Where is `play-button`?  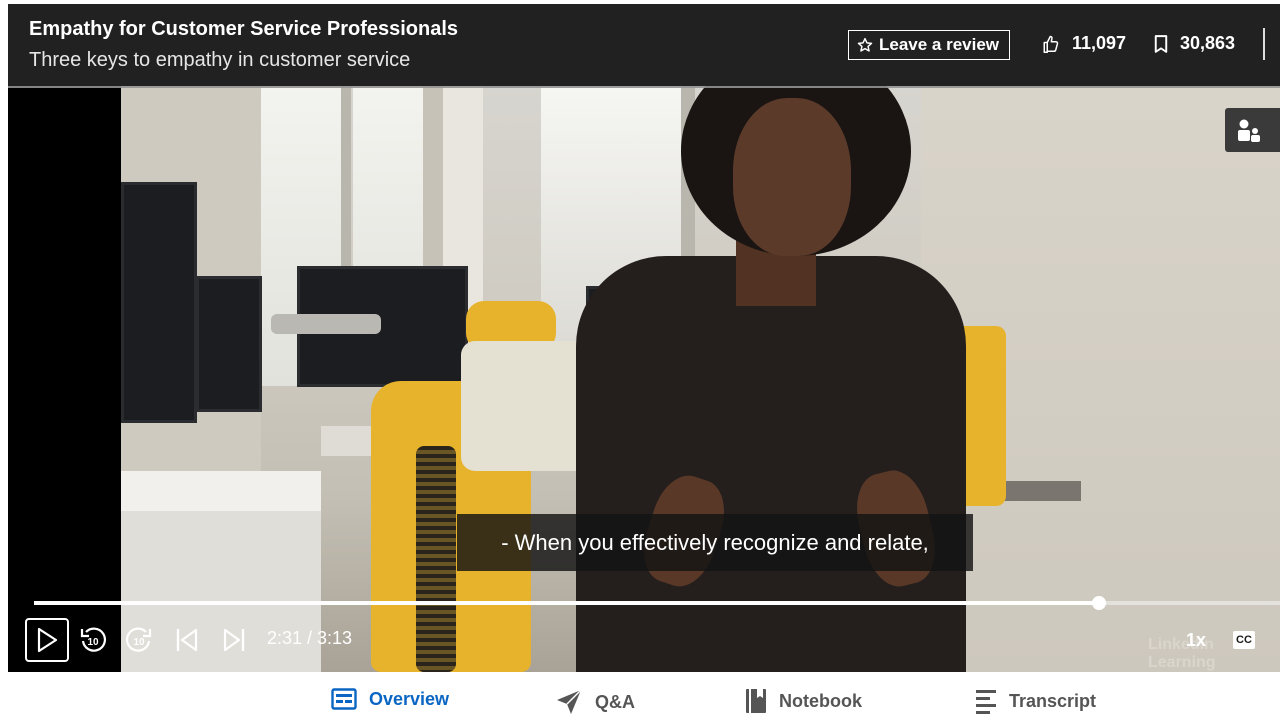 play-button is located at coordinates (47, 640).